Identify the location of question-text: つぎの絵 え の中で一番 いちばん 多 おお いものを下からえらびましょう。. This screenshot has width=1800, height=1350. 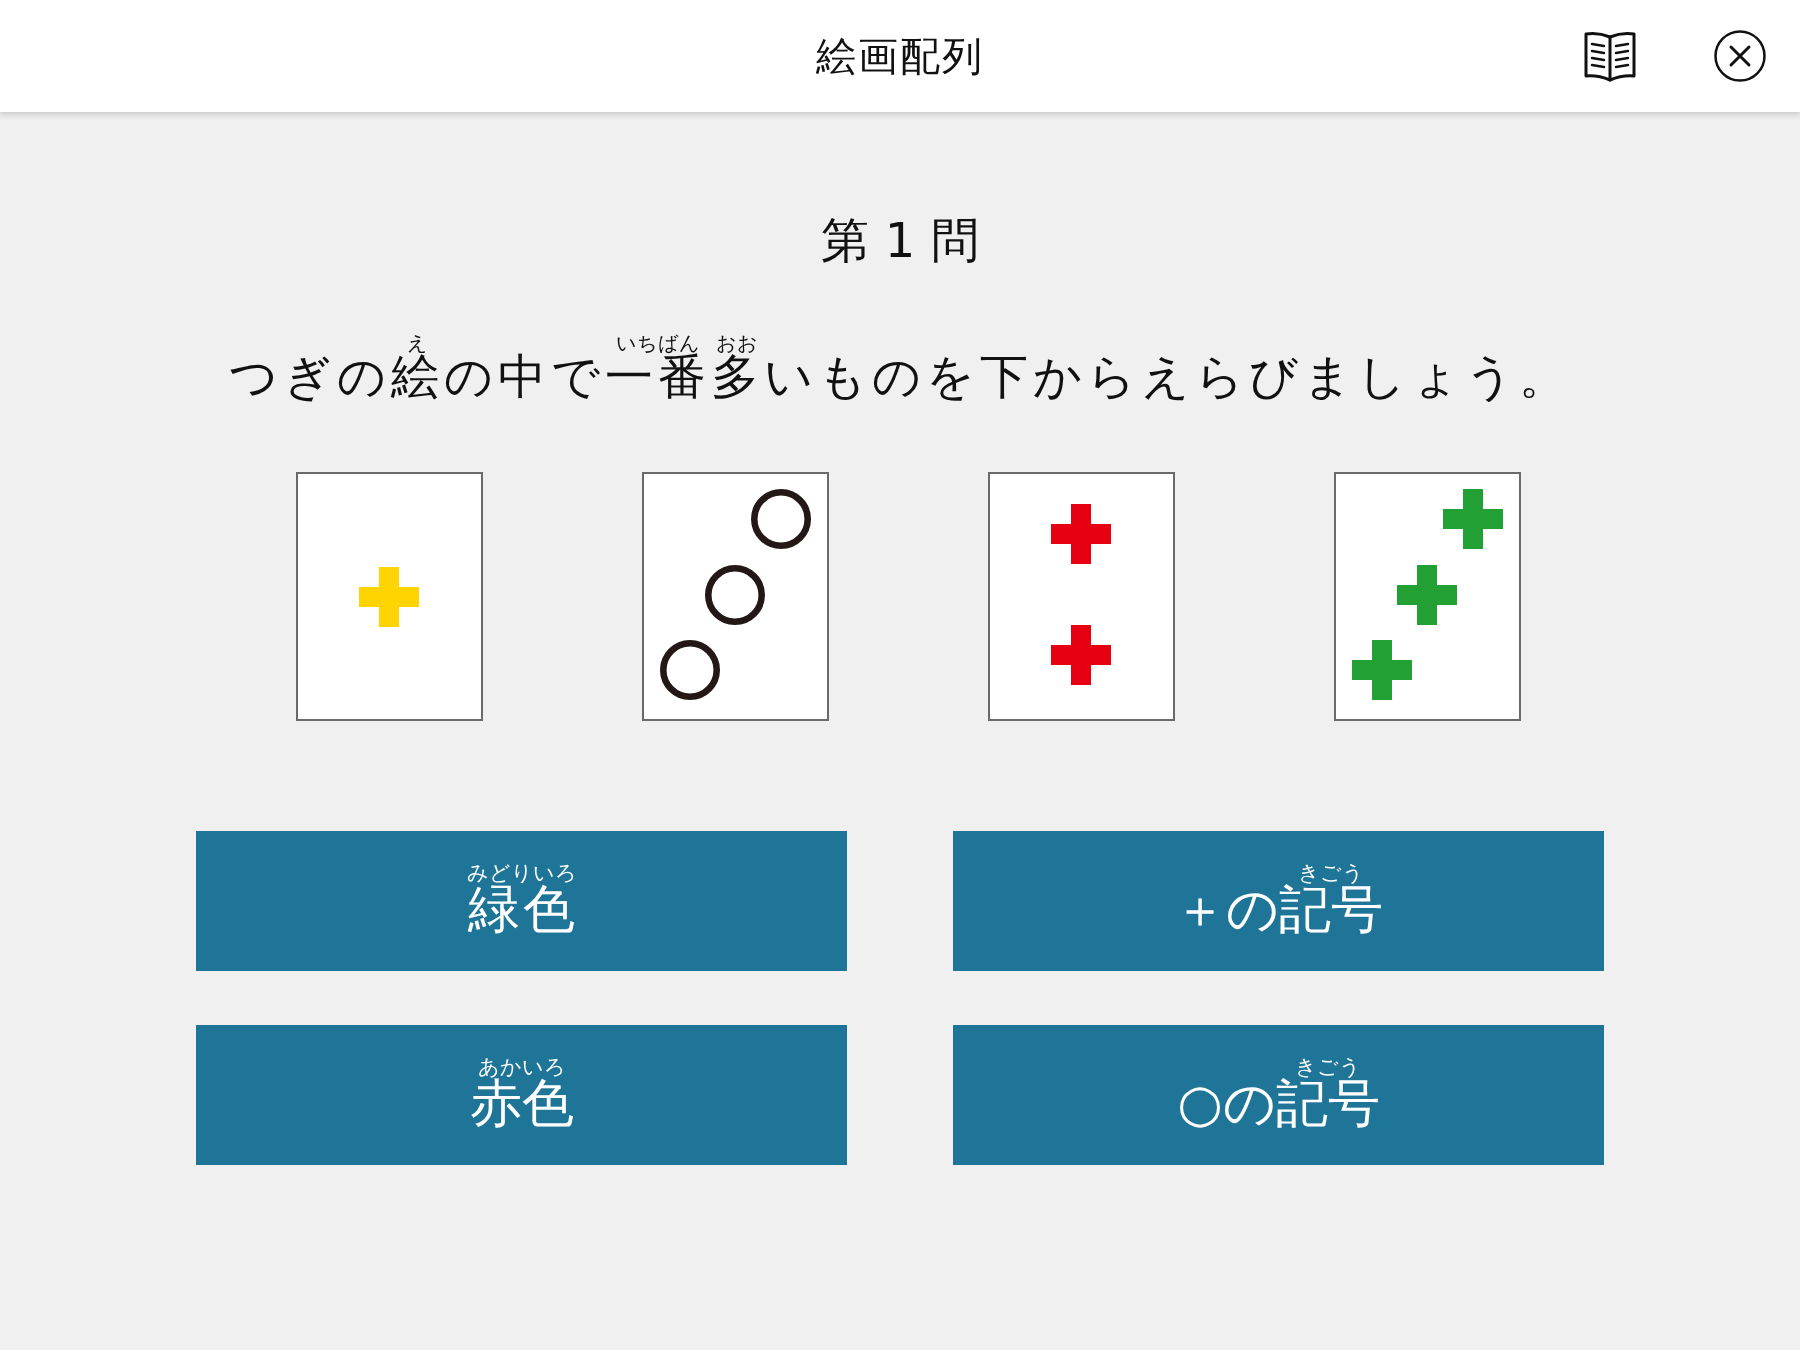
(900, 370).